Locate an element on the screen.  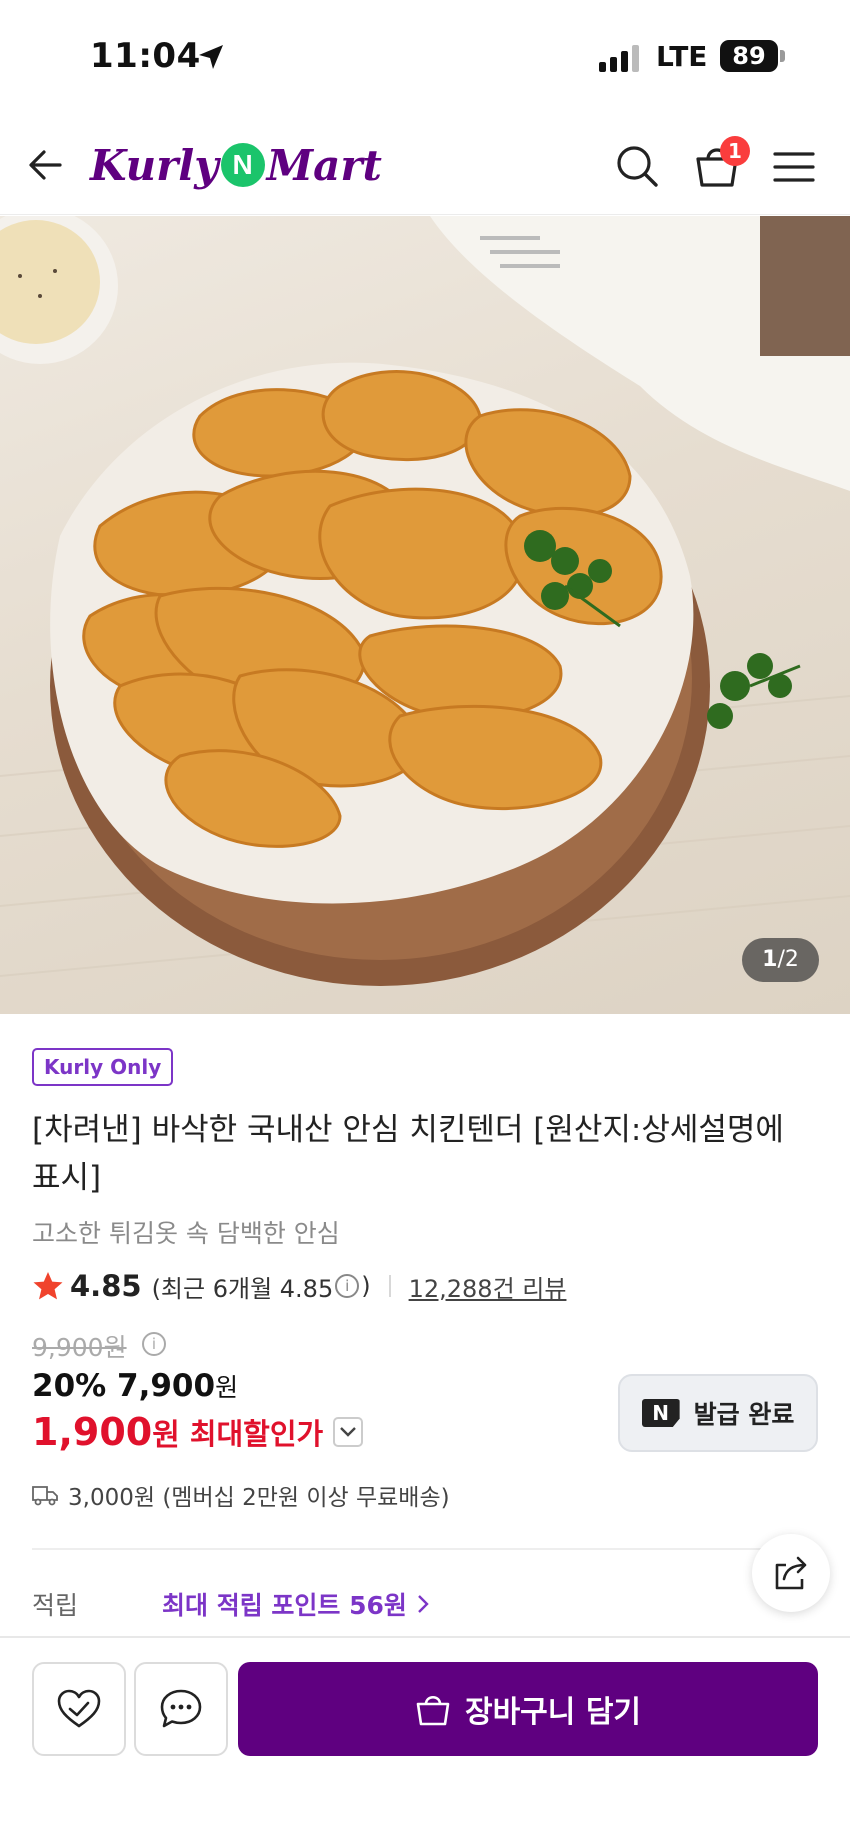
max-discount-row: 1,900 원 최대할인가 is located at coordinates (198, 1432).